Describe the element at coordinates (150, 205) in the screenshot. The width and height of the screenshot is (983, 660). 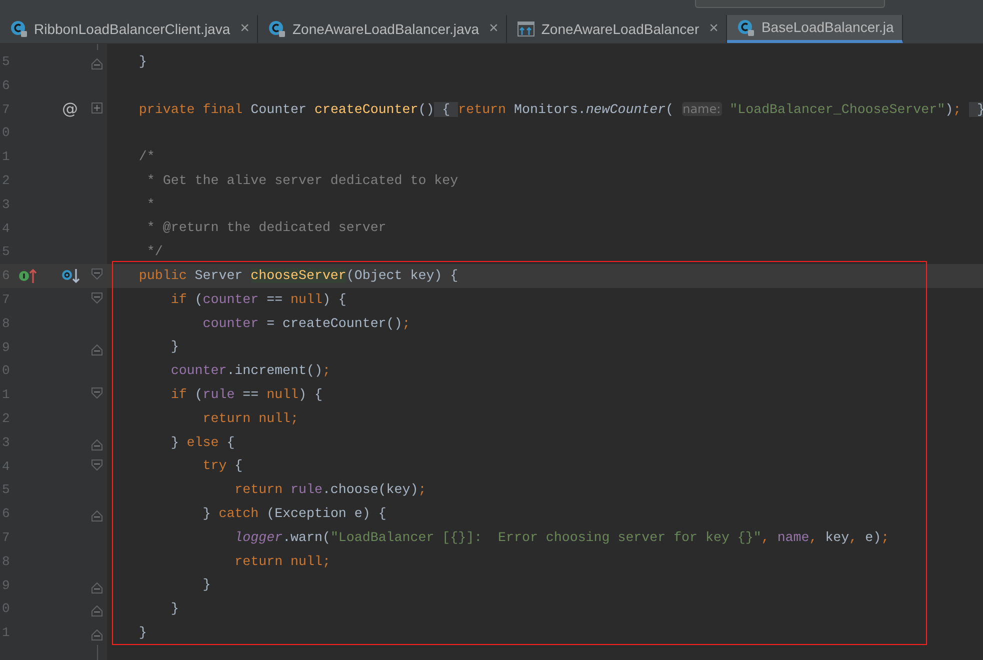
I see `code-line: *` at that location.